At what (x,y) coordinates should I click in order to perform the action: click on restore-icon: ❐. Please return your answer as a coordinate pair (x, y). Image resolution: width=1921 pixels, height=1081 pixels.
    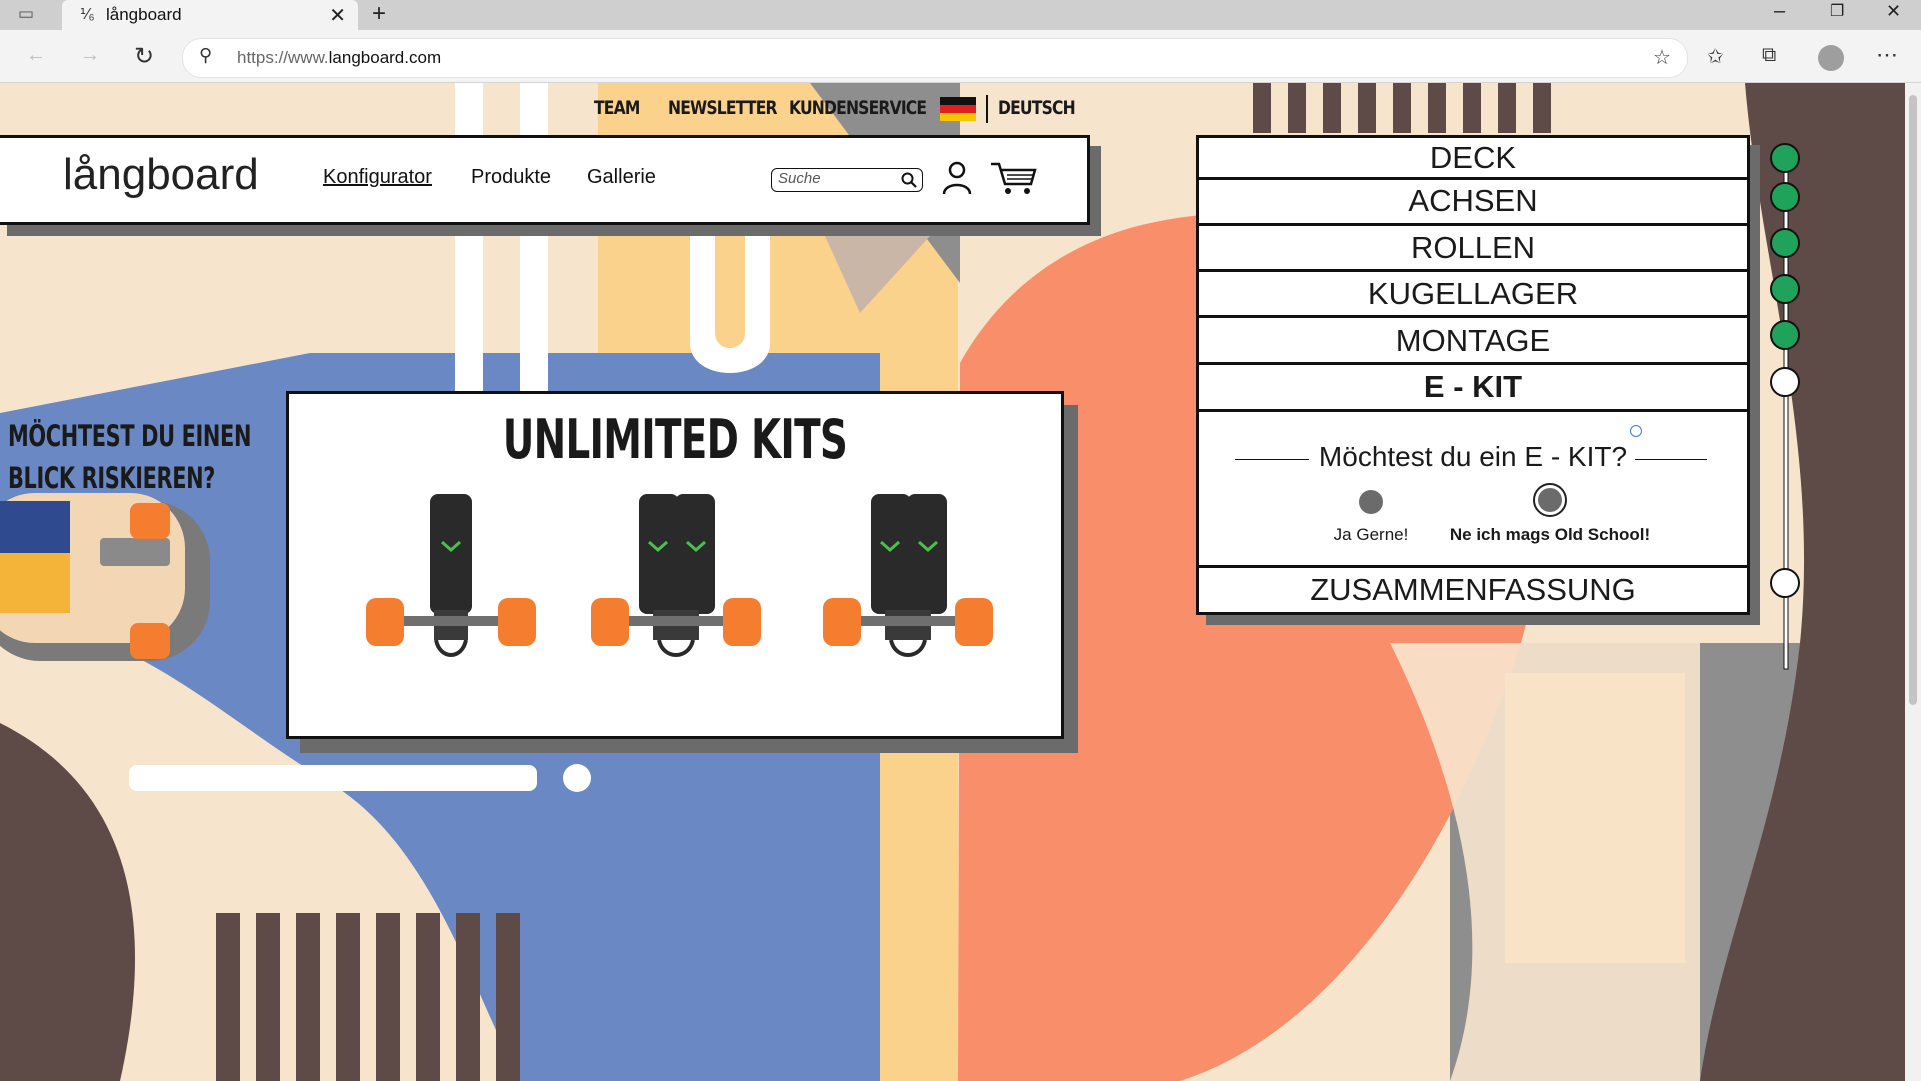
    Looking at the image, I should click on (1837, 11).